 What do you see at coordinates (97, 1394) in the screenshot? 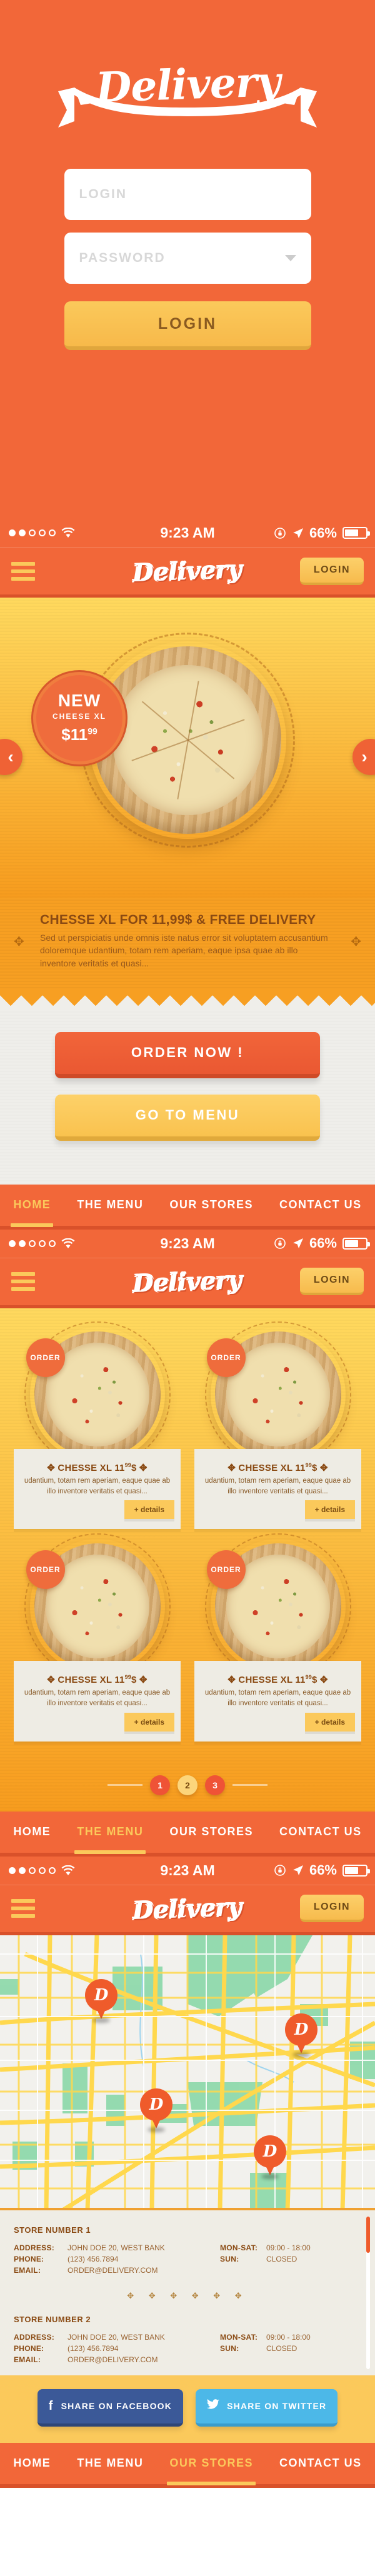
I see `menu-card-image: ORDER` at bounding box center [97, 1394].